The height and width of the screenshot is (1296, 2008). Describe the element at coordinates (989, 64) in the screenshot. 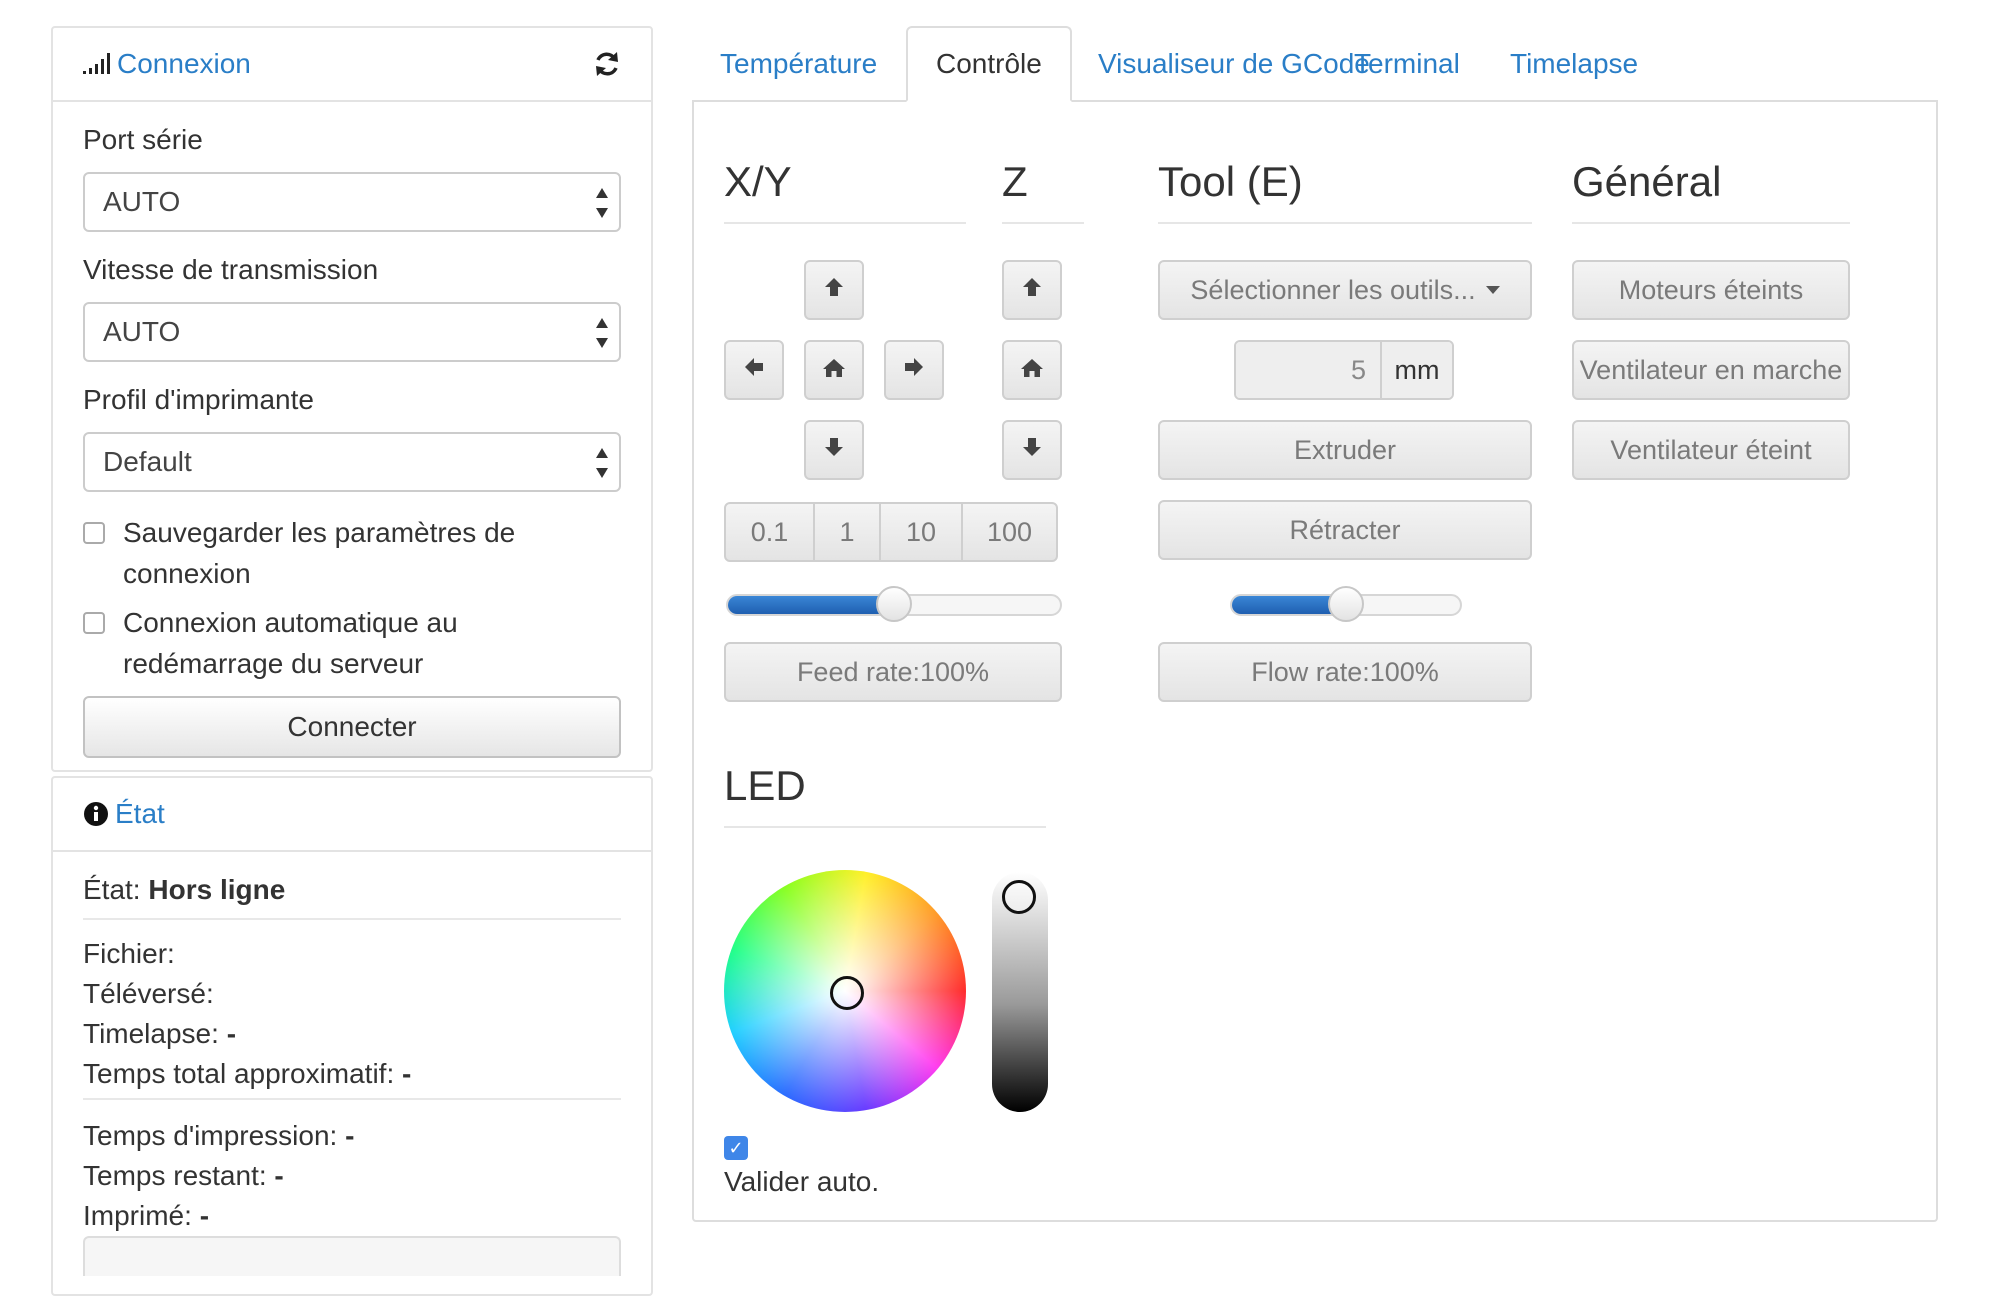

I see `tab-control: Contrôle` at that location.